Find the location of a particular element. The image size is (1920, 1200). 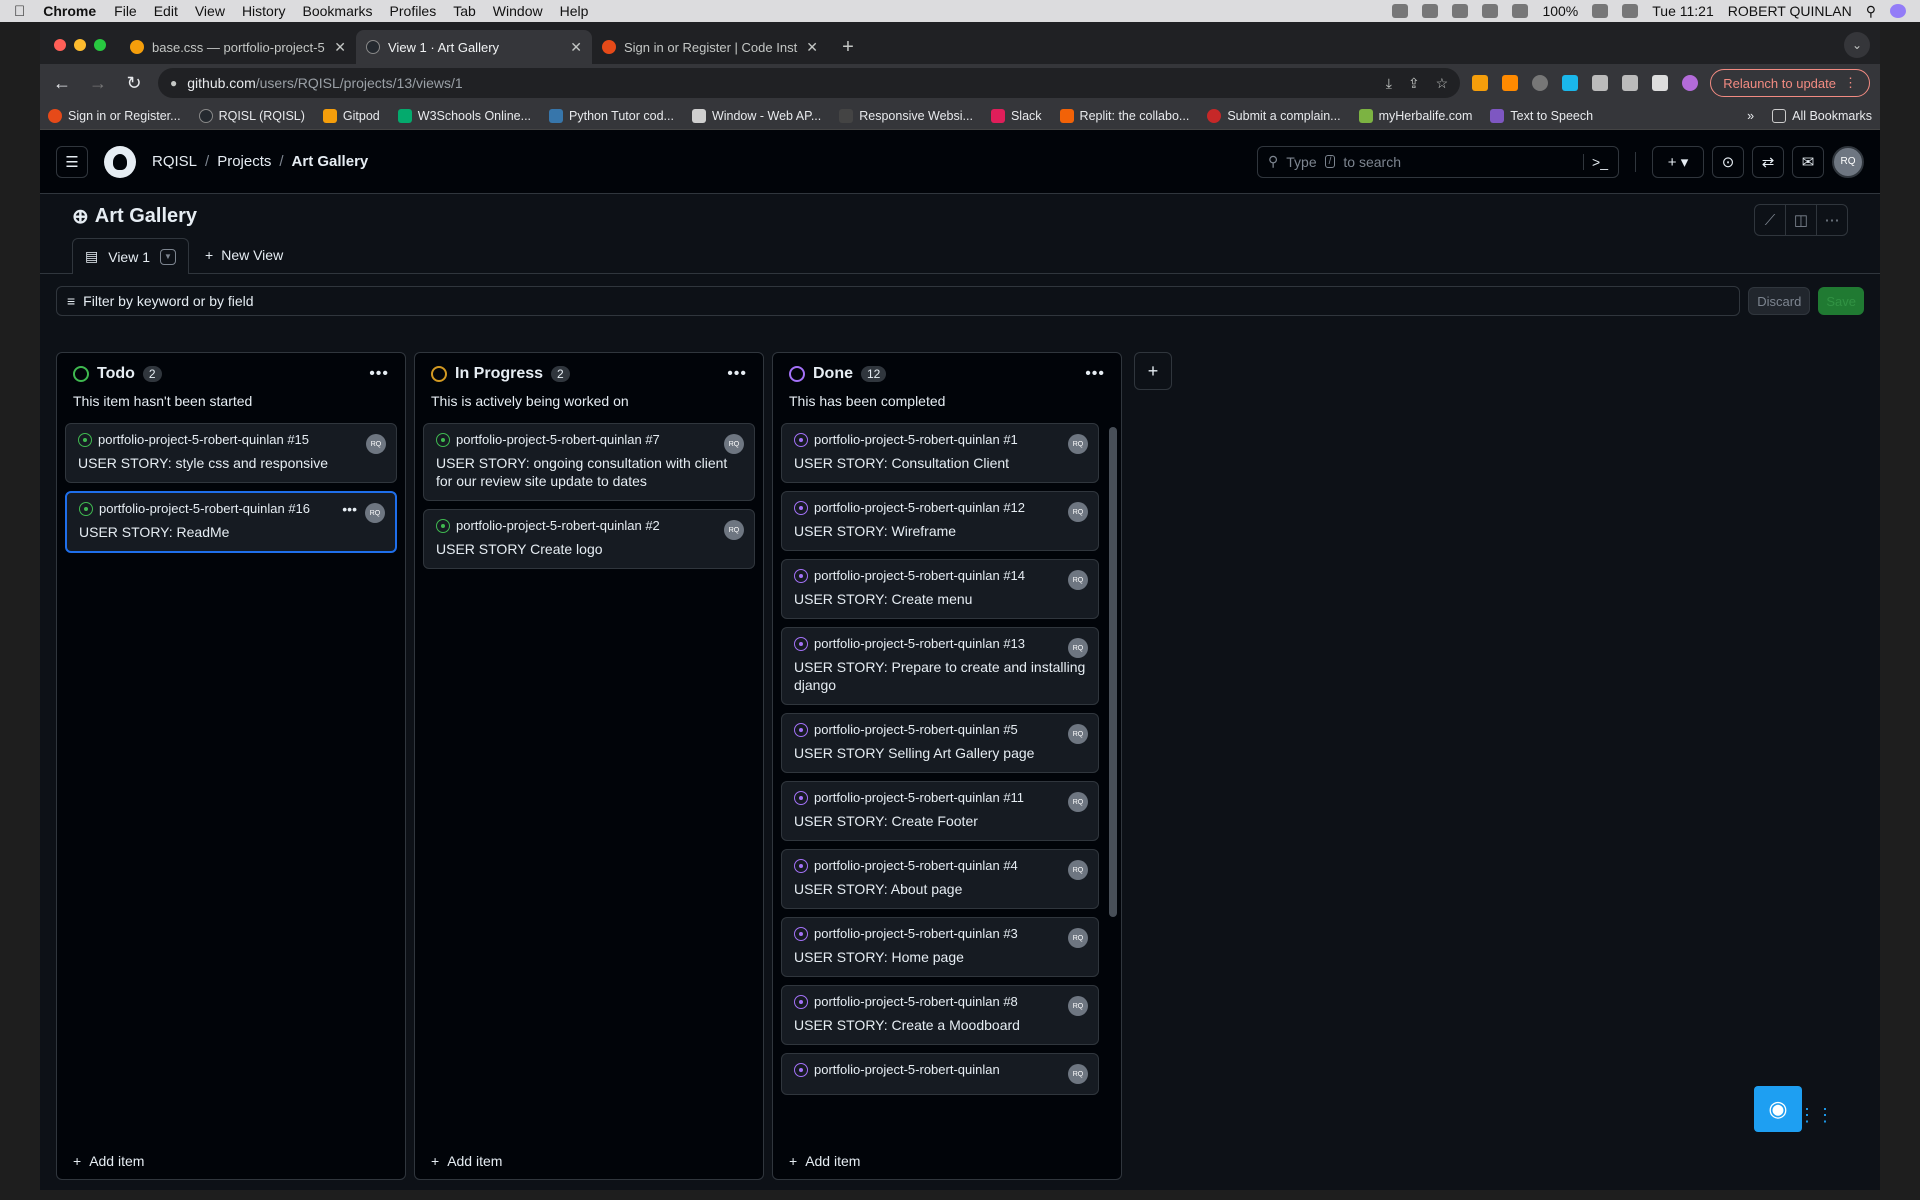

card-repo-label: portfolio-project-5-robert-quinlan #4 is located at coordinates (916, 866).